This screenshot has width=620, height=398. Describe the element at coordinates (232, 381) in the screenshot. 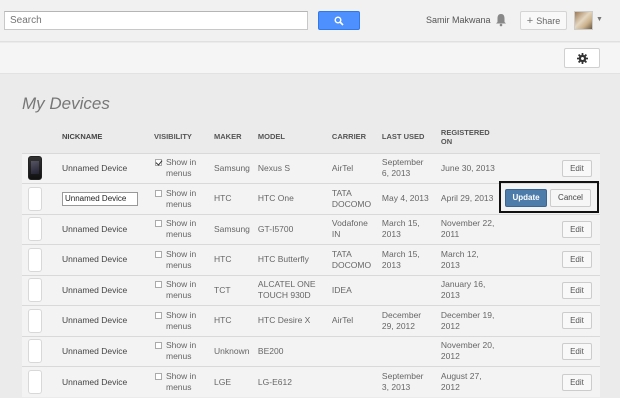

I see `maker-cell: LGE` at that location.